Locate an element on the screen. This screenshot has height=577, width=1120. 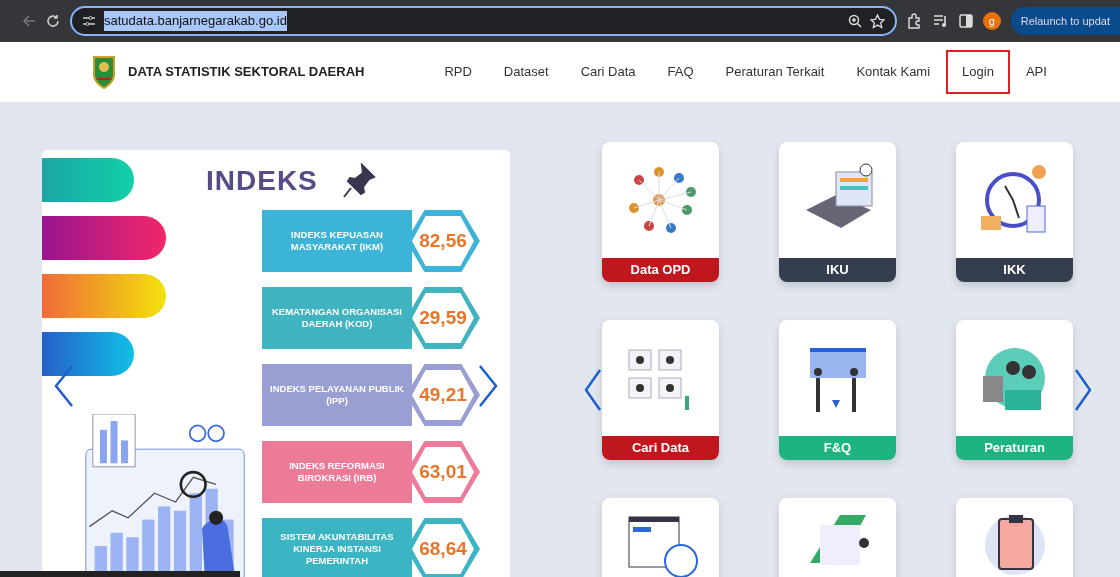
reload-icon is located at coordinates (53, 21).